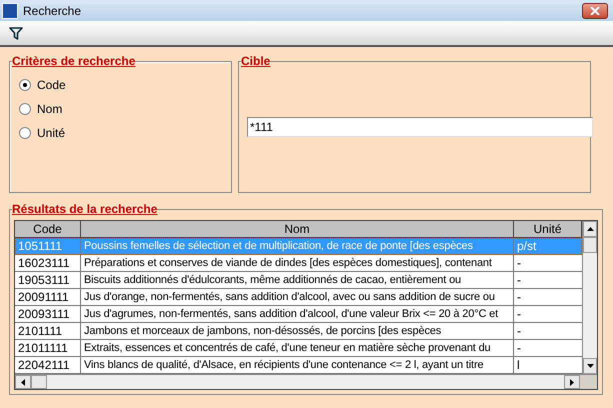 The height and width of the screenshot is (408, 613). What do you see at coordinates (297, 229) in the screenshot?
I see `column-header: Nom` at bounding box center [297, 229].